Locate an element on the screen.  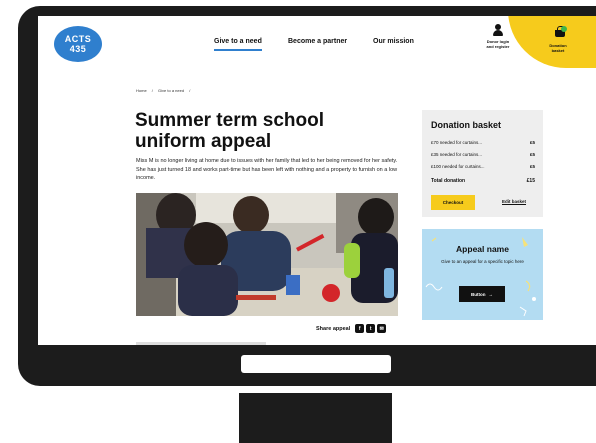
appeal-card-button: Button → is located at coordinates (482, 294).